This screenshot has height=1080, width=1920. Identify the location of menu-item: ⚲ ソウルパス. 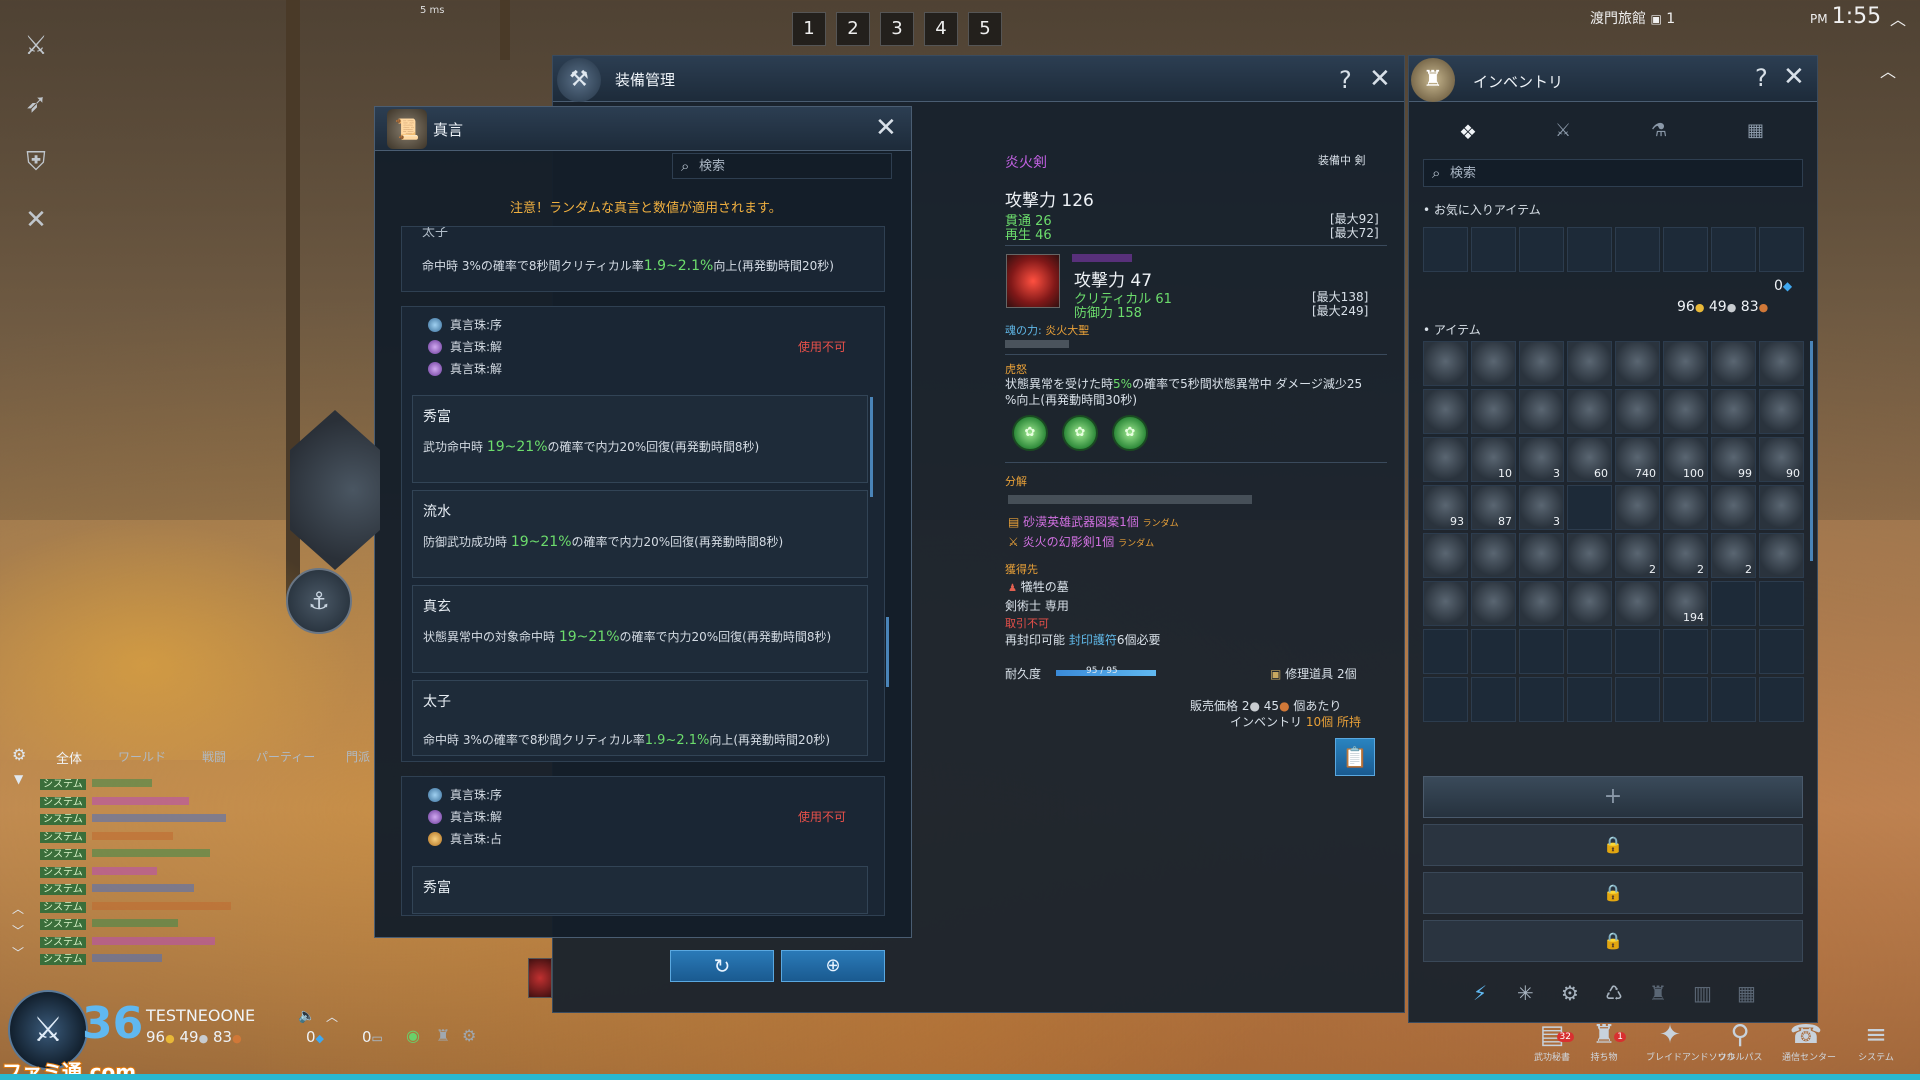
(1740, 1041).